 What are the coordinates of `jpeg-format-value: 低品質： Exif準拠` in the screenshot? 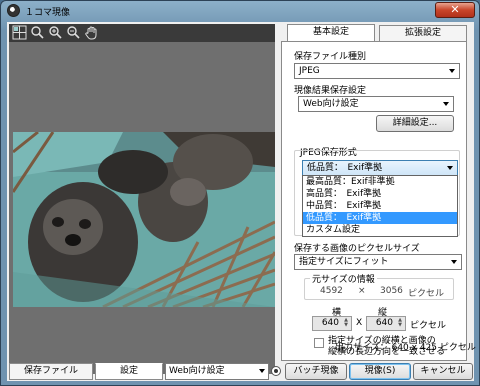 It's located at (345, 168).